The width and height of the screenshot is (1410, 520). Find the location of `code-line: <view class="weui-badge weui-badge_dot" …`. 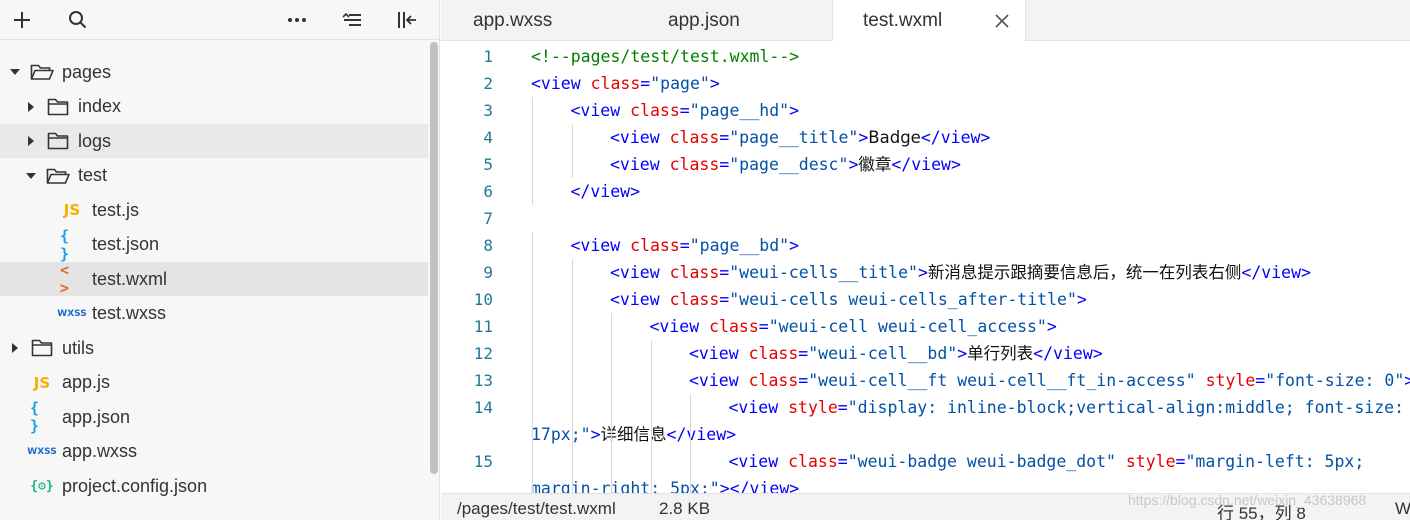

code-line: <view class="weui-badge weui-badge_dot" … is located at coordinates (1047, 461).